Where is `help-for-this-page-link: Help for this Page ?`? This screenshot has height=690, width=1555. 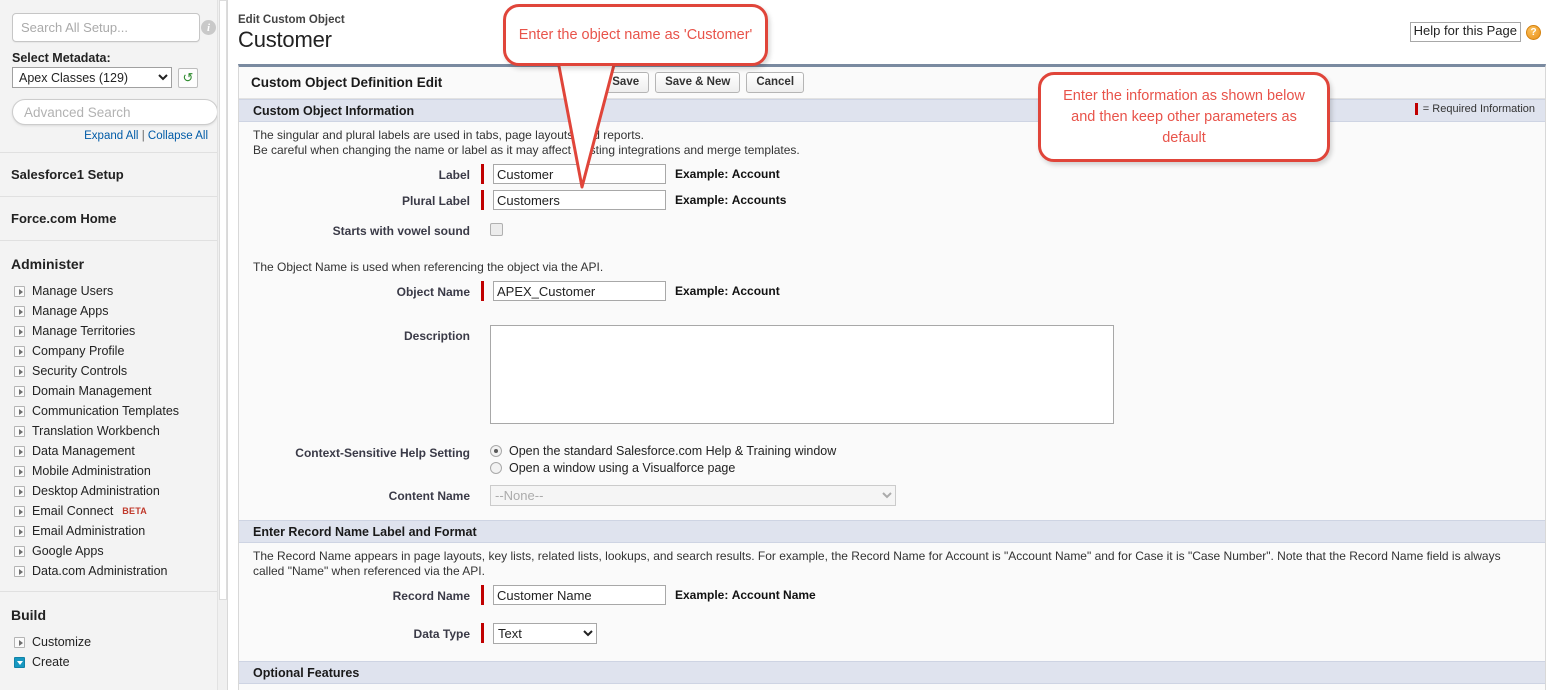 help-for-this-page-link: Help for this Page ? is located at coordinates (1475, 32).